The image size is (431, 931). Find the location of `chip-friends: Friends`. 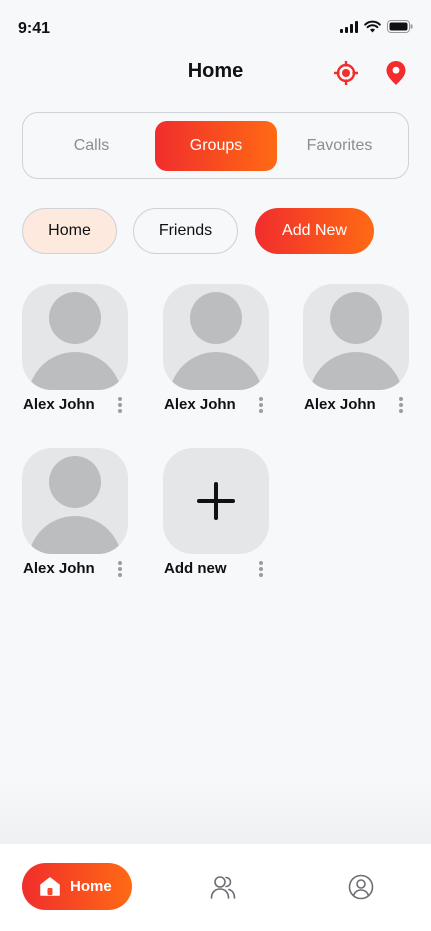

chip-friends: Friends is located at coordinates (185, 231).